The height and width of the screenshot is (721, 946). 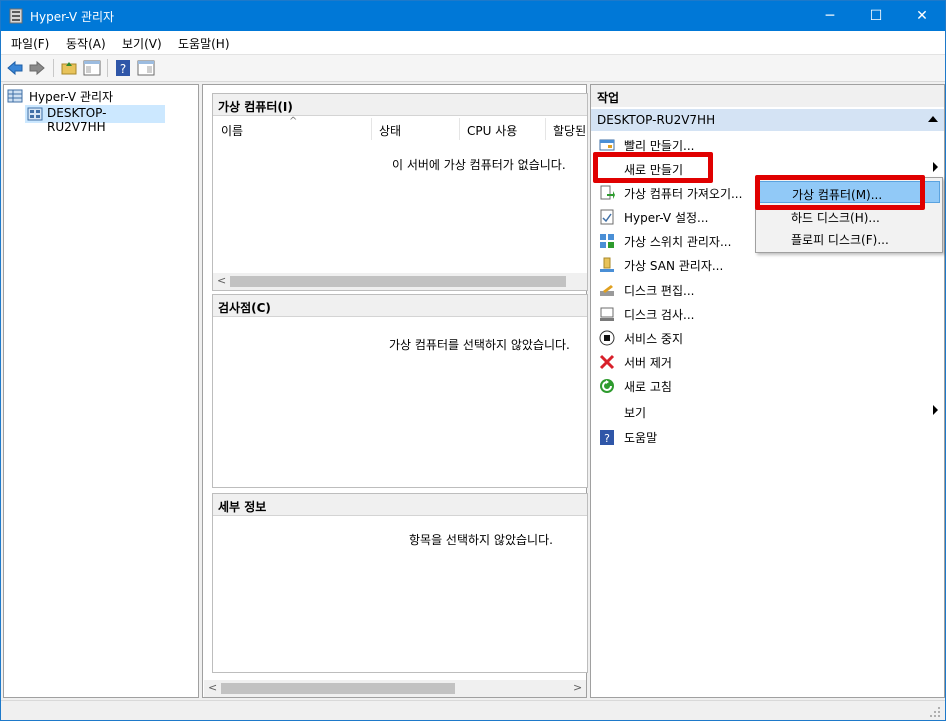 What do you see at coordinates (771, 362) in the screenshot?
I see `action-remove-server: 서버 제거` at bounding box center [771, 362].